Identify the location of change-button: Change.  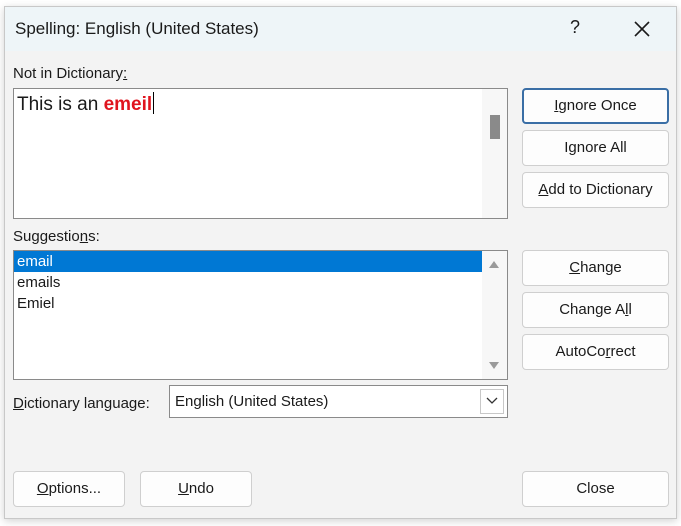
(595, 268).